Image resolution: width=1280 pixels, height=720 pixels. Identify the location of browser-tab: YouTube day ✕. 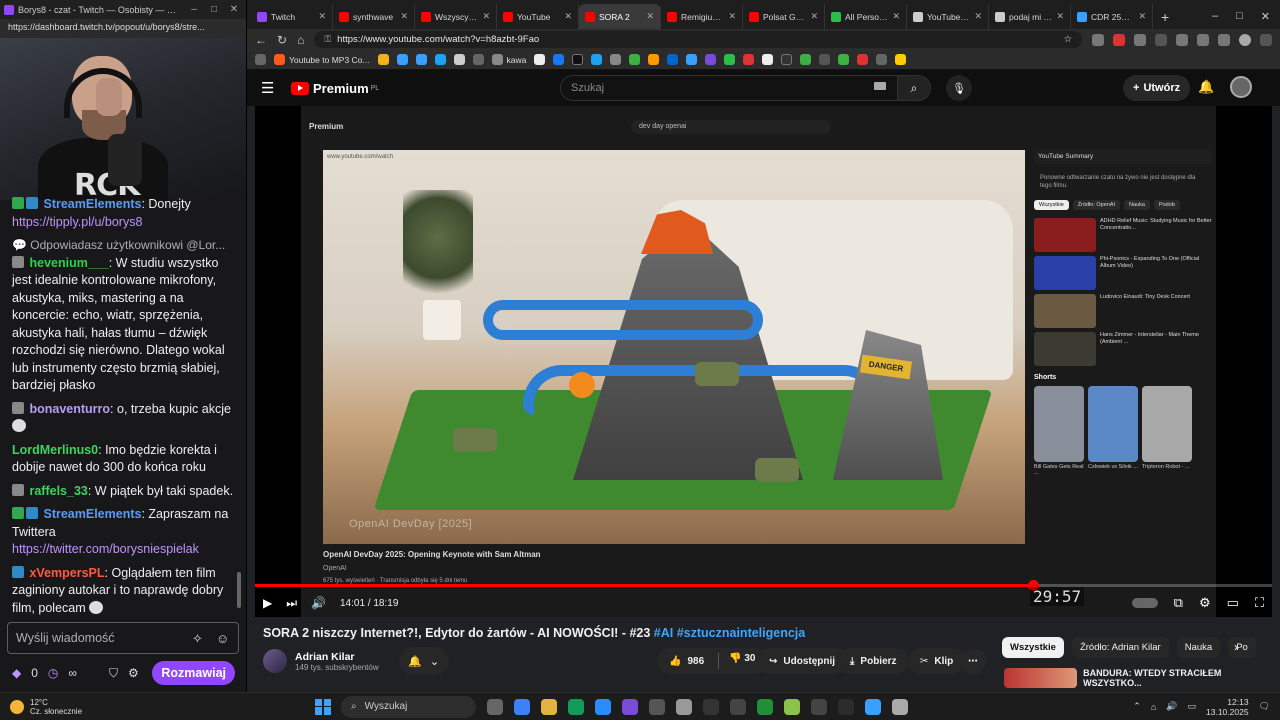
(948, 16).